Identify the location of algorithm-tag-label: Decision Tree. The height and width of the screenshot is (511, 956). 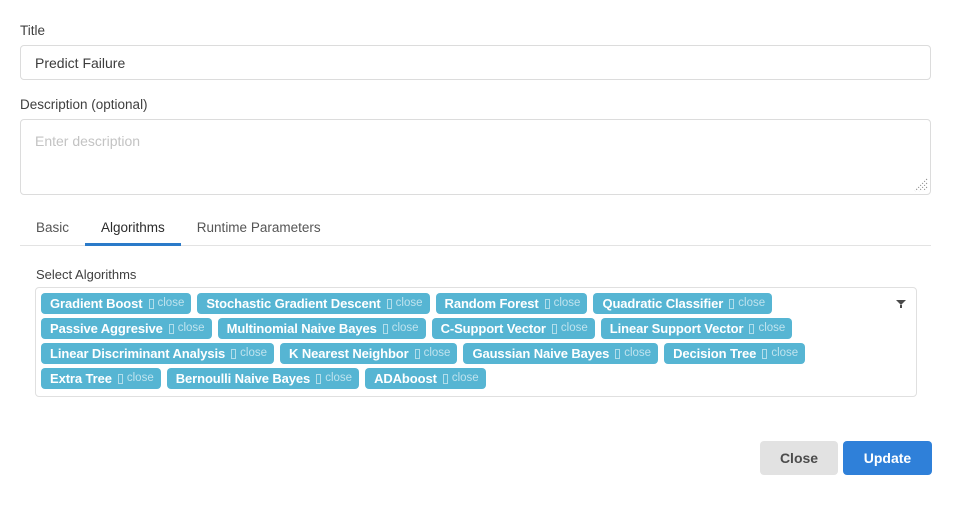
(715, 353).